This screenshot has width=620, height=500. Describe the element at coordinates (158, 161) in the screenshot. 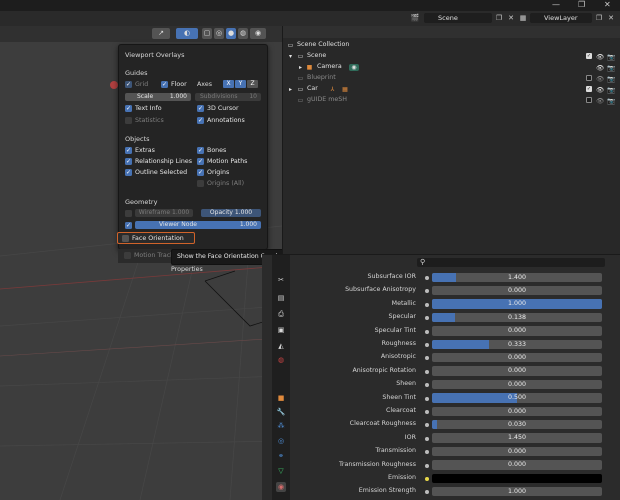

I see `relationship-lines-checkbox: ✓ Relationship Lines` at that location.